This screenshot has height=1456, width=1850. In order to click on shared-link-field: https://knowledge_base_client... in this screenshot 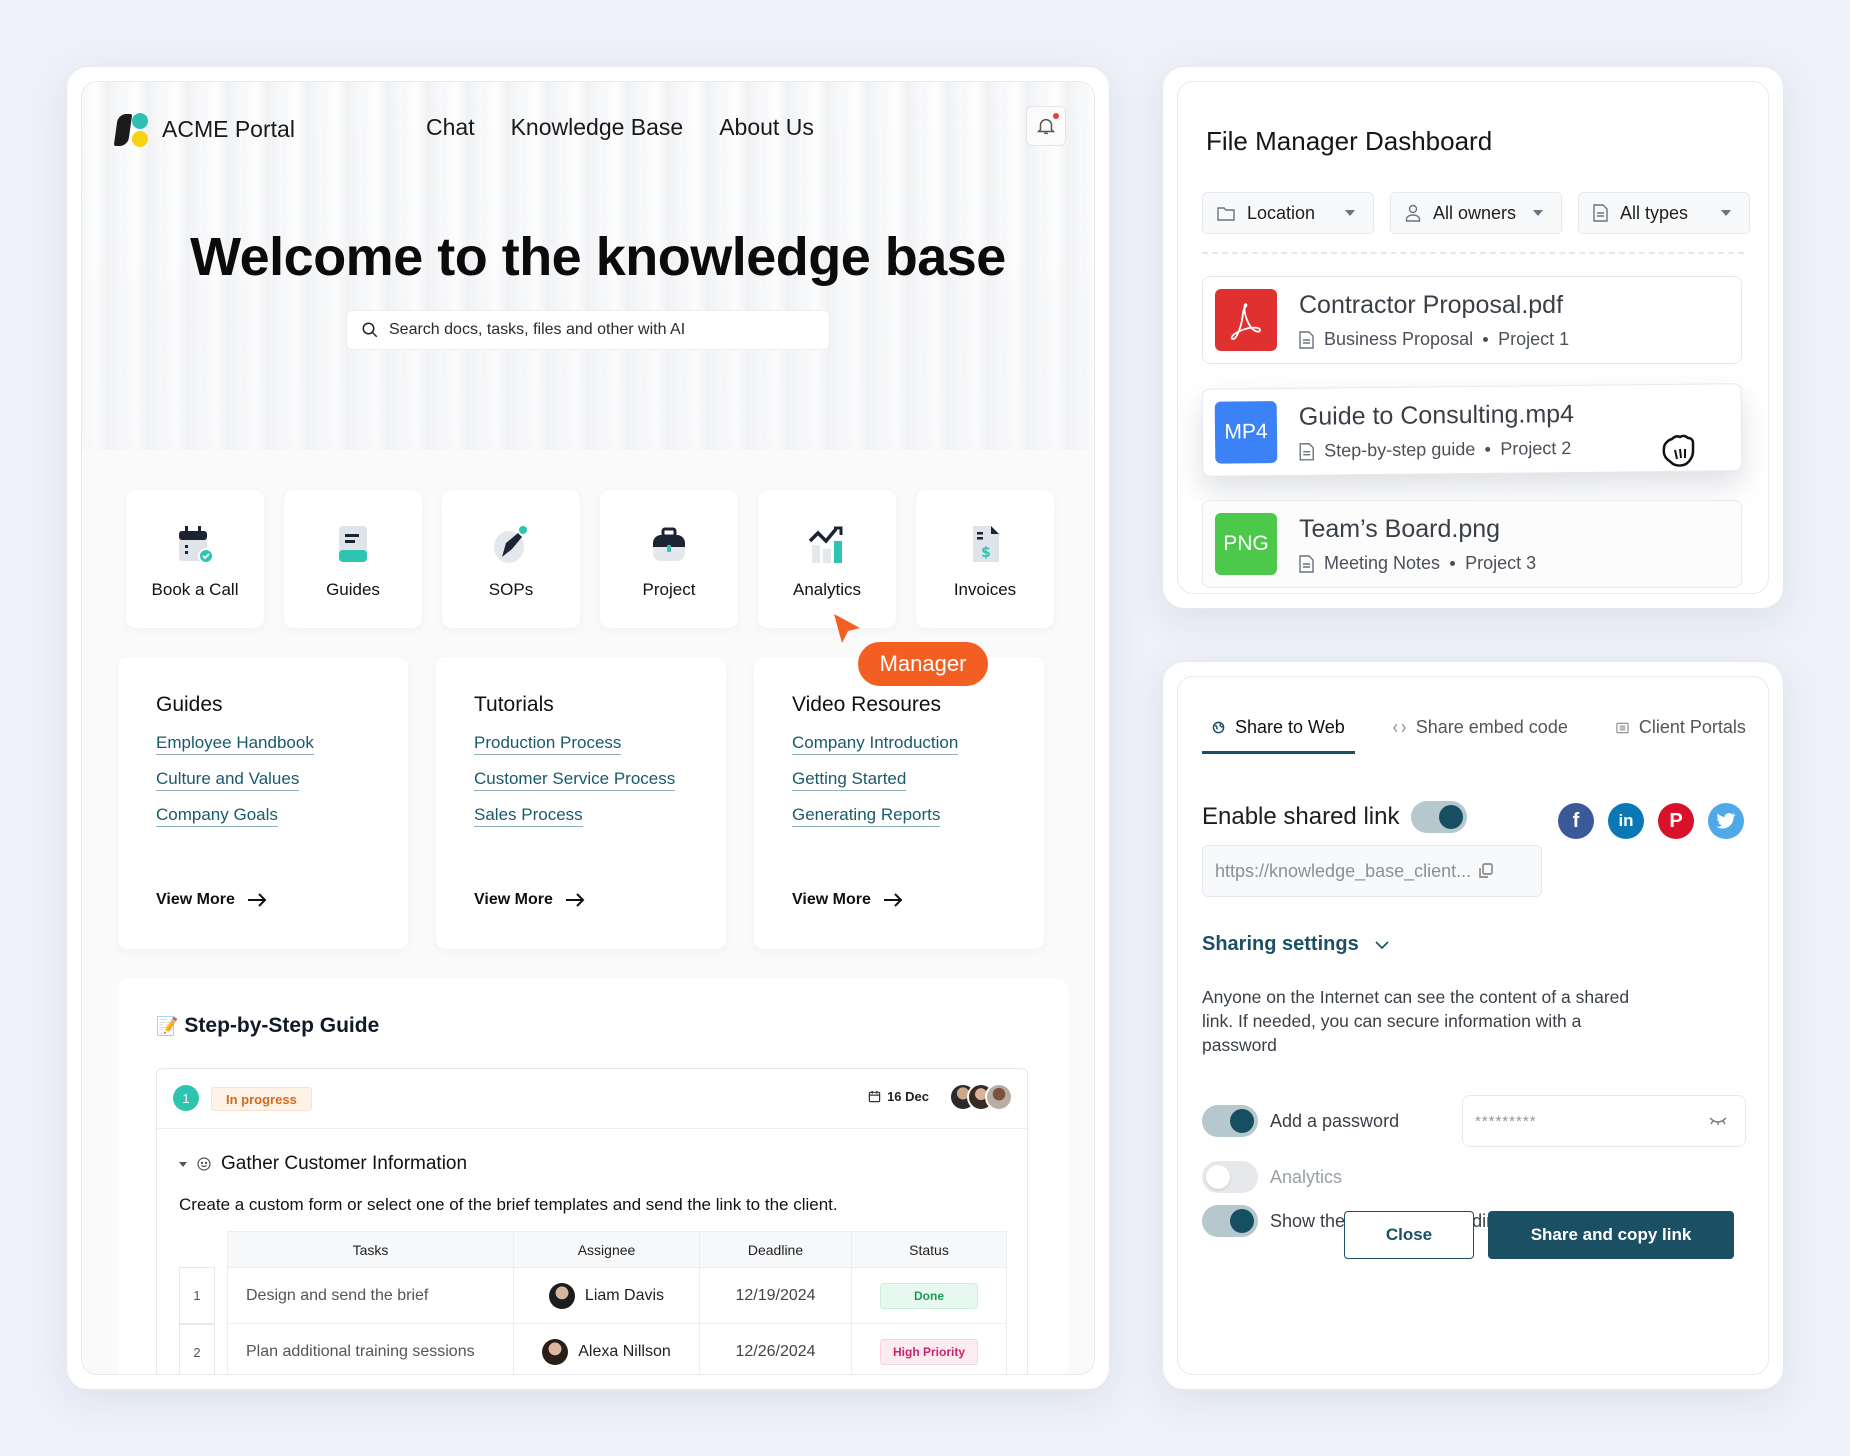, I will do `click(1372, 871)`.